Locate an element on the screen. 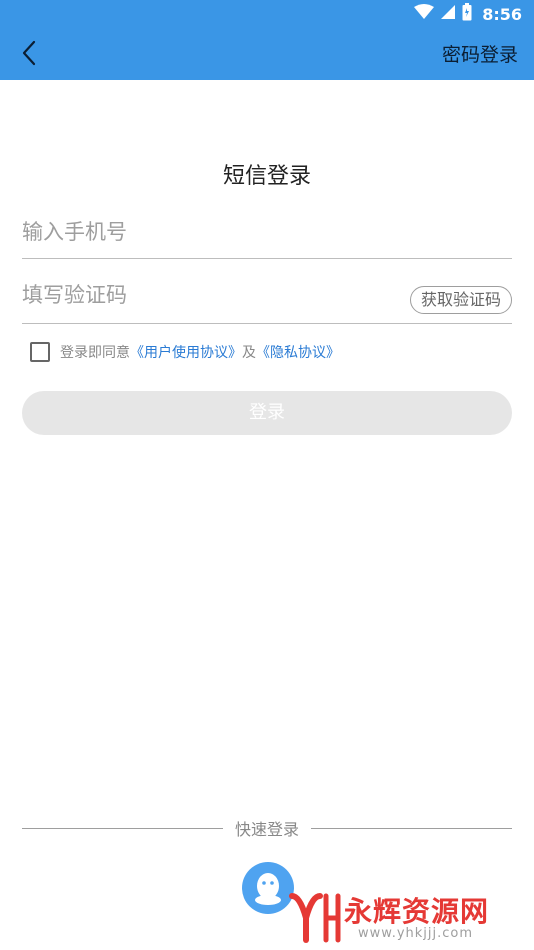 Image resolution: width=534 pixels, height=950 pixels. agreement-and: 及 is located at coordinates (249, 353).